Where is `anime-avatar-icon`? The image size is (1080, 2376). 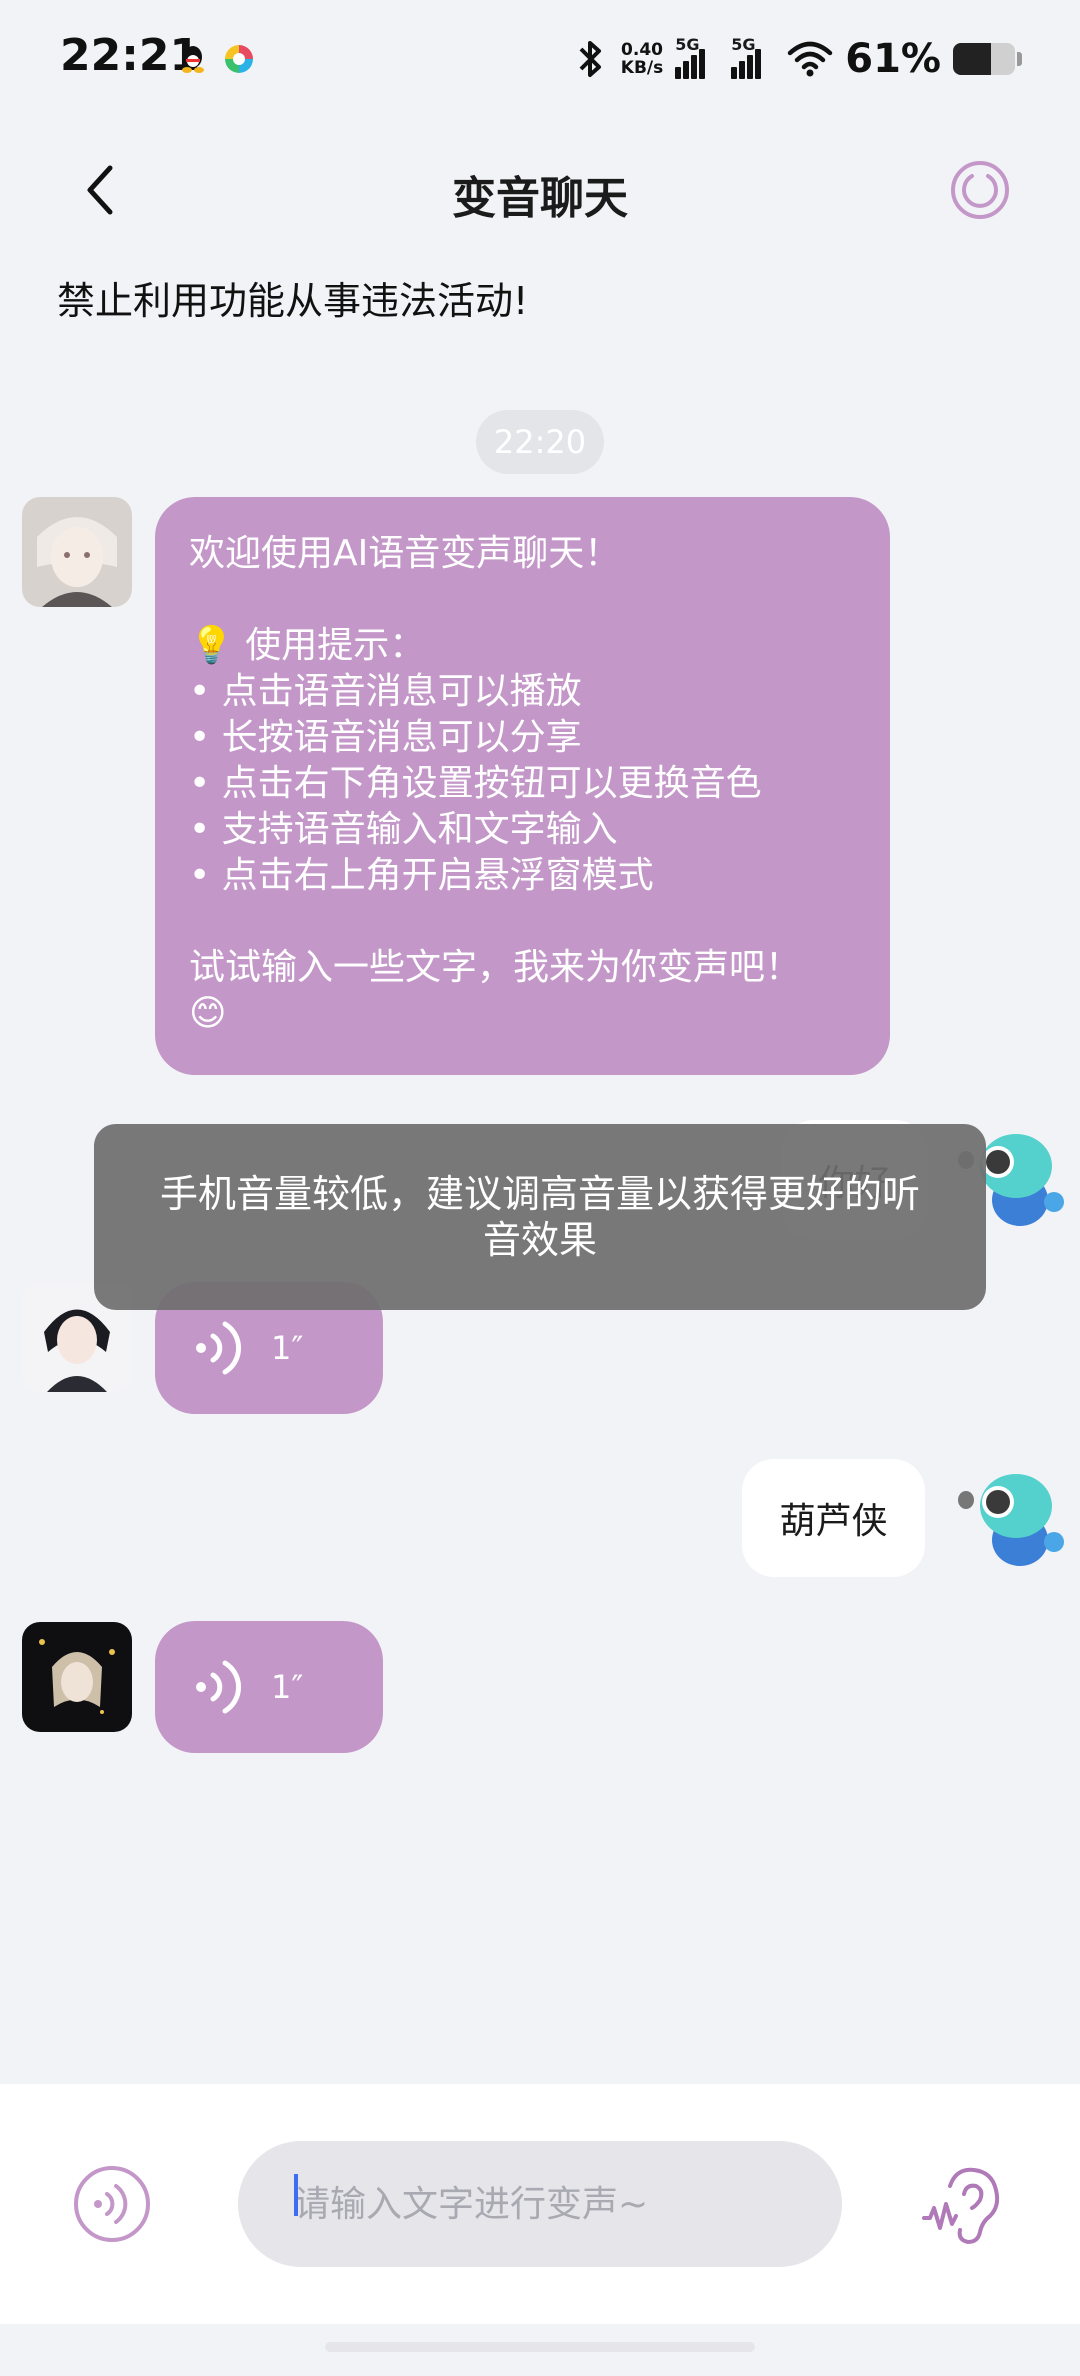
anime-avatar-icon is located at coordinates (77, 552).